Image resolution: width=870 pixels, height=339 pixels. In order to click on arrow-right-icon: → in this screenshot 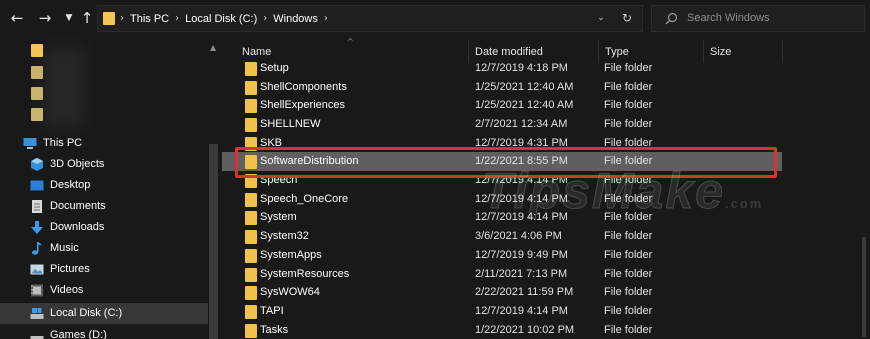, I will do `click(45, 18)`.